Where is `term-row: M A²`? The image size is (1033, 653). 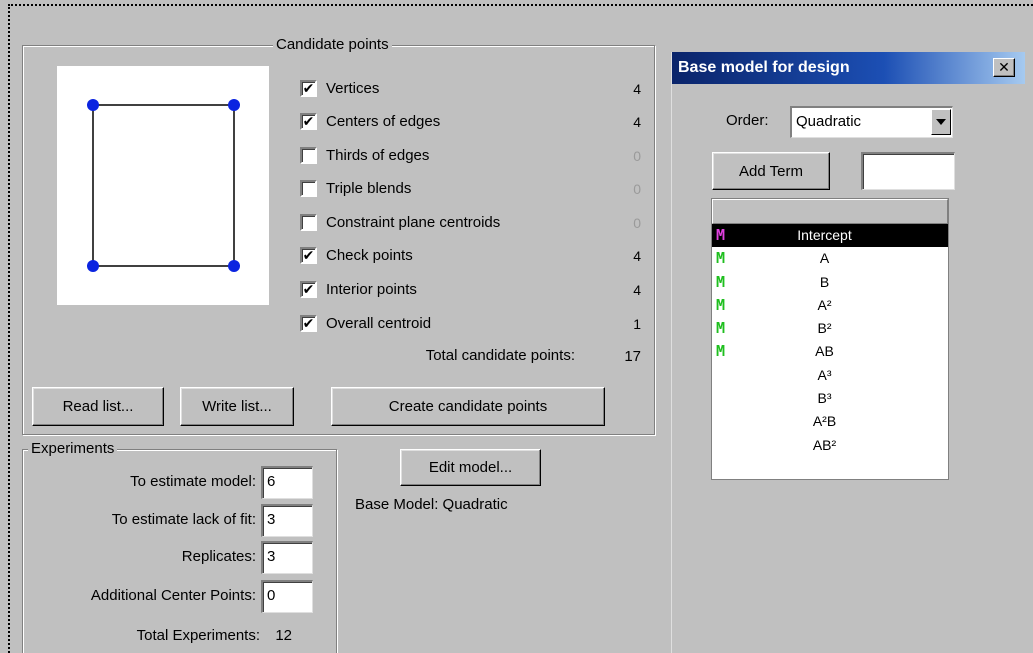 term-row: M A² is located at coordinates (830, 305).